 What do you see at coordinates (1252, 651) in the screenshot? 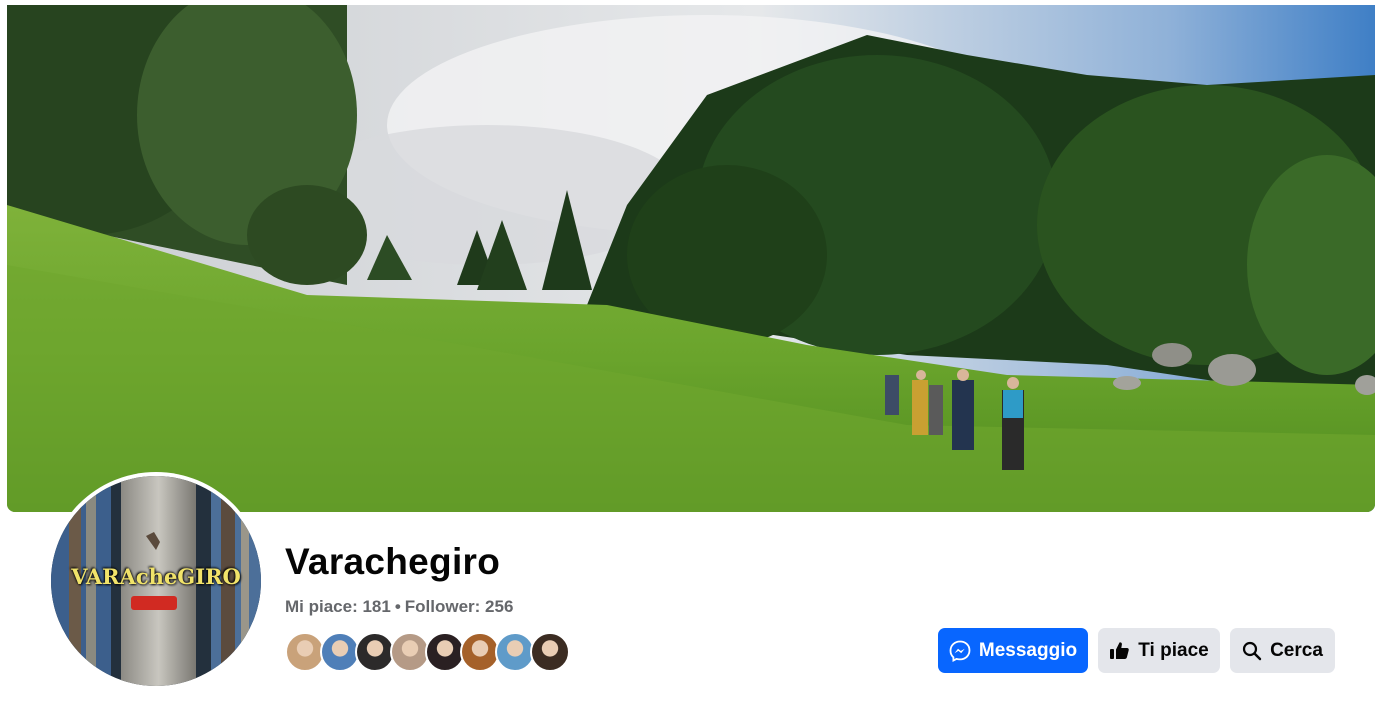
I see `search-icon` at bounding box center [1252, 651].